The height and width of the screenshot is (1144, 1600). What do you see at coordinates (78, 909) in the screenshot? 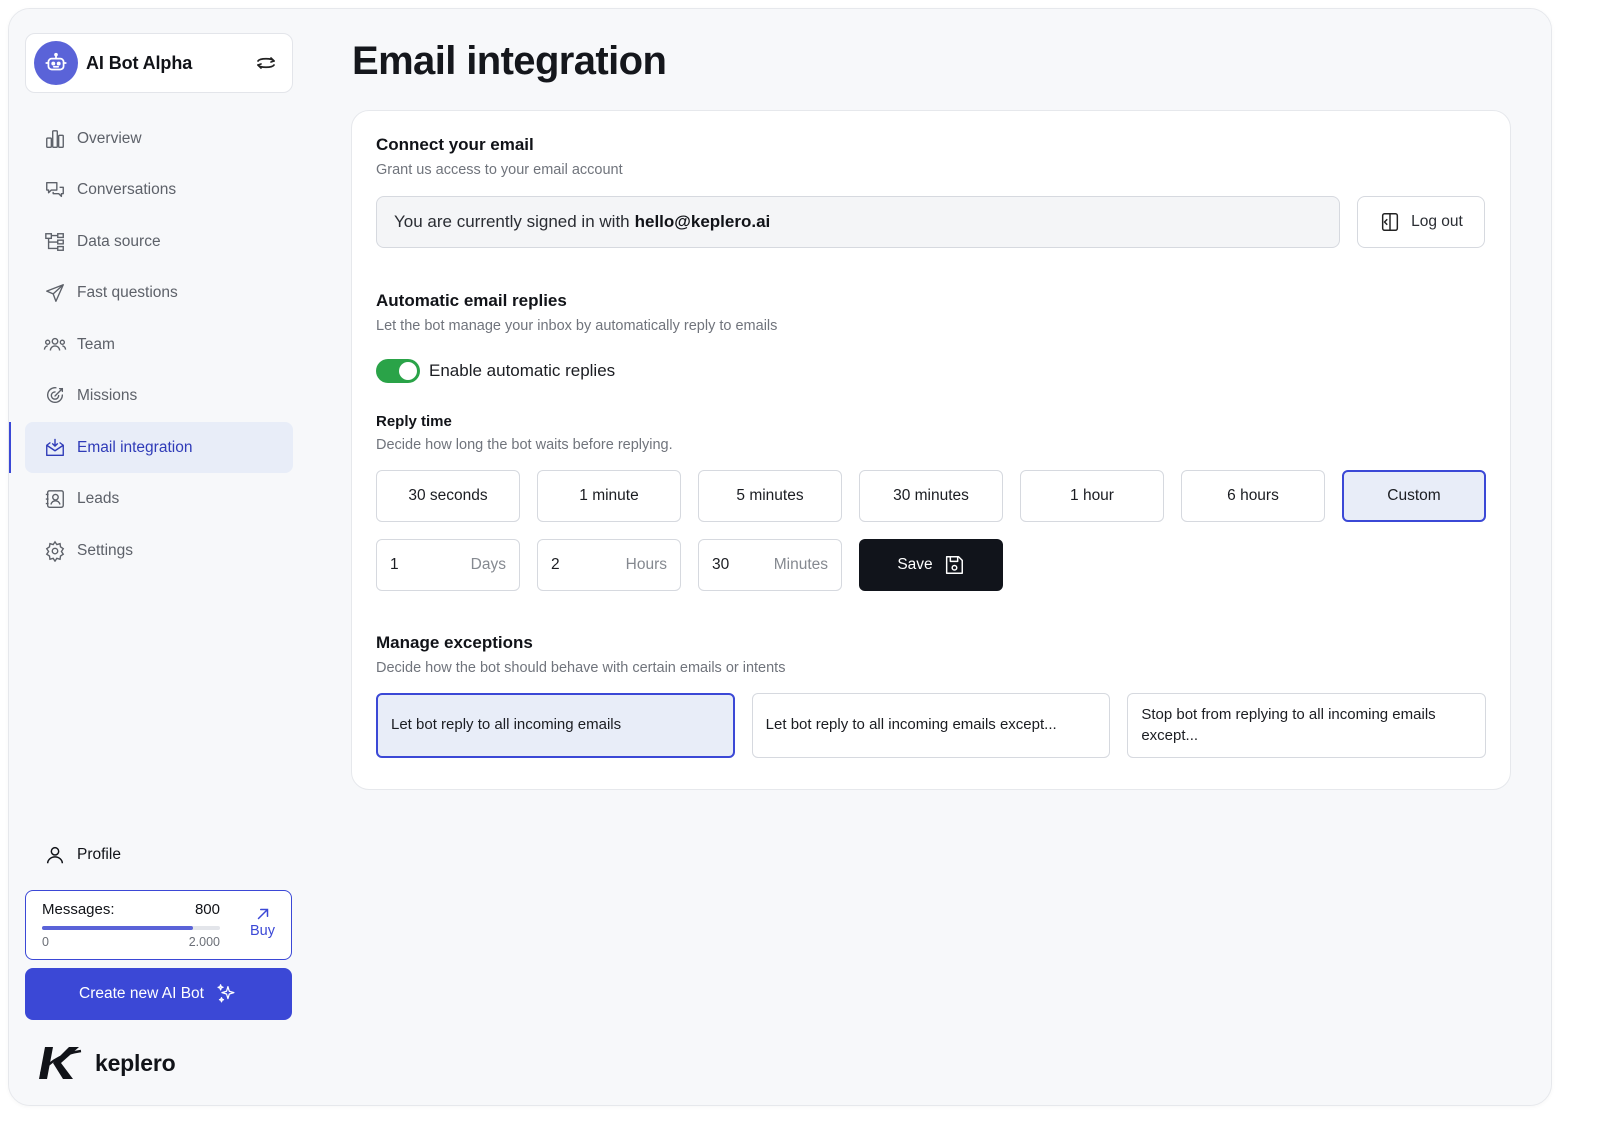
I see `usage-label: Messages:` at bounding box center [78, 909].